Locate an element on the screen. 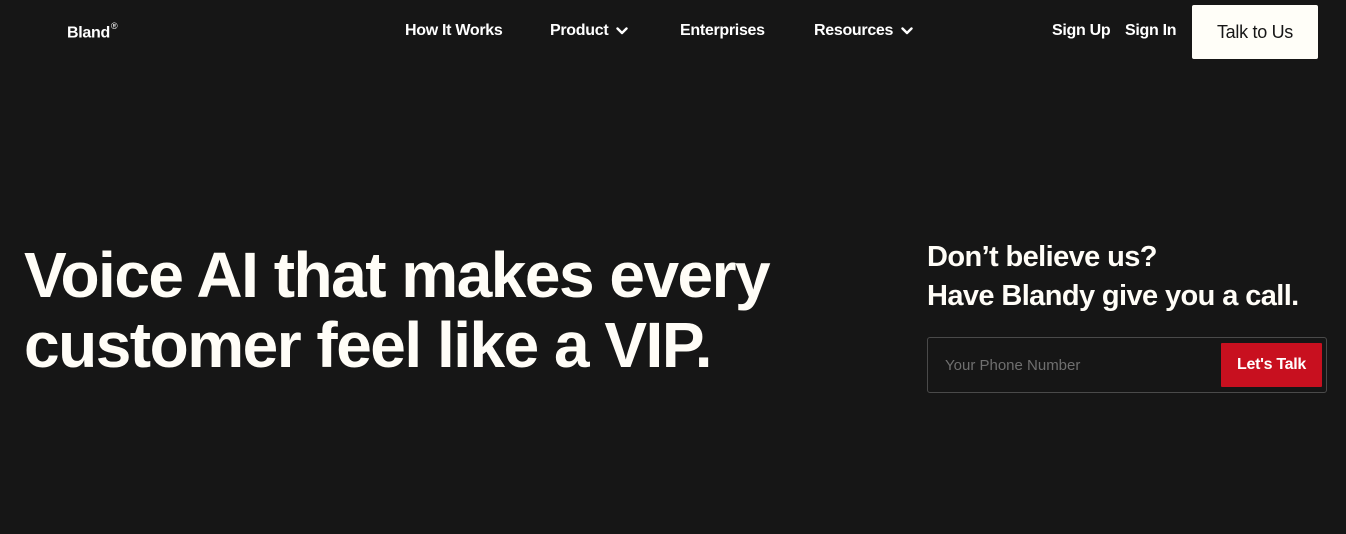 The height and width of the screenshot is (534, 1346). phone-call-form: Let's Talk is located at coordinates (1127, 365).